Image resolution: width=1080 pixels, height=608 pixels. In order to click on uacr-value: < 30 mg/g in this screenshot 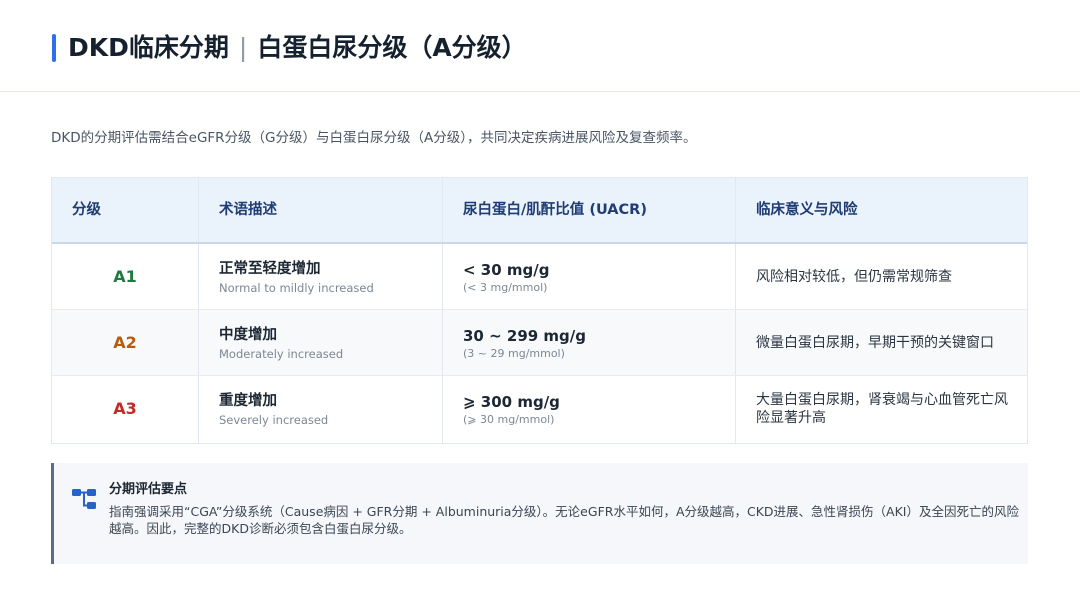, I will do `click(506, 270)`.